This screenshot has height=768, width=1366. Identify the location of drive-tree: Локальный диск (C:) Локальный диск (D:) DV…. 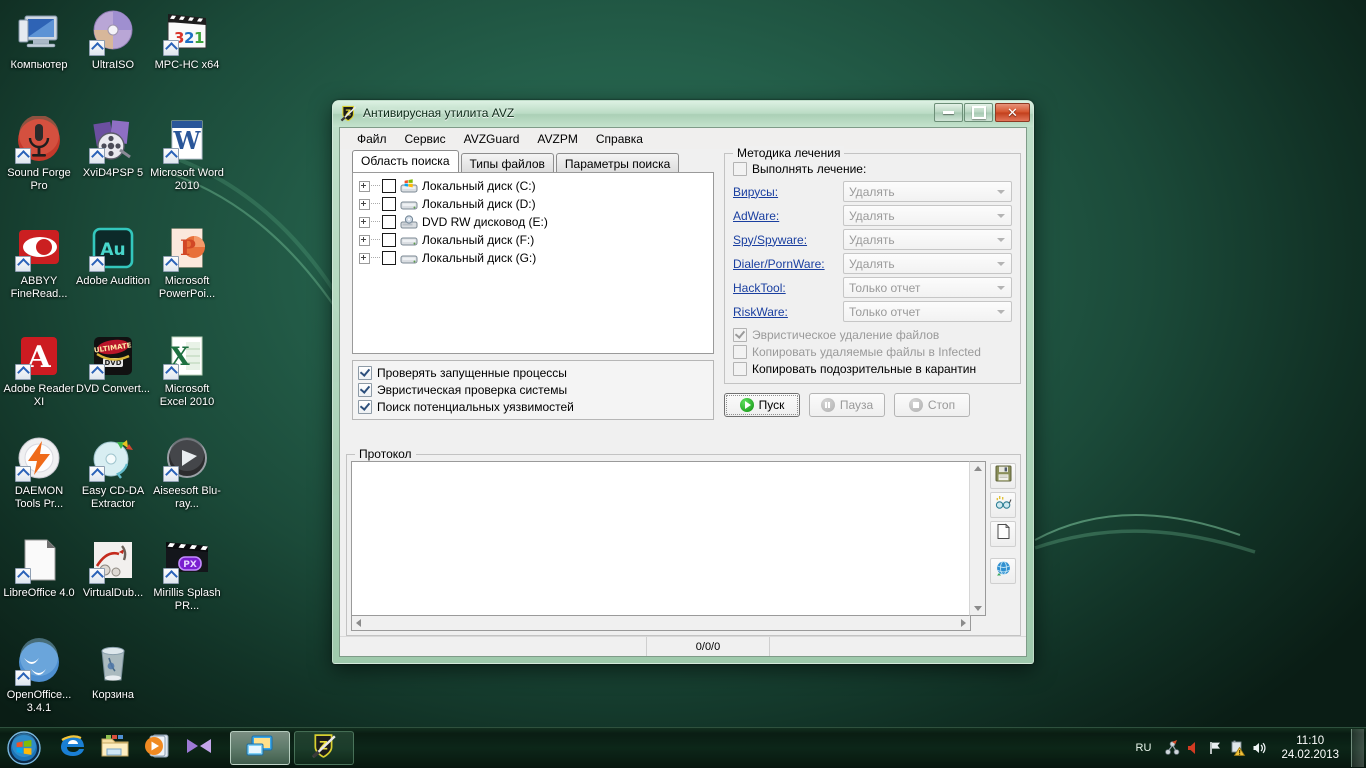
(533, 263).